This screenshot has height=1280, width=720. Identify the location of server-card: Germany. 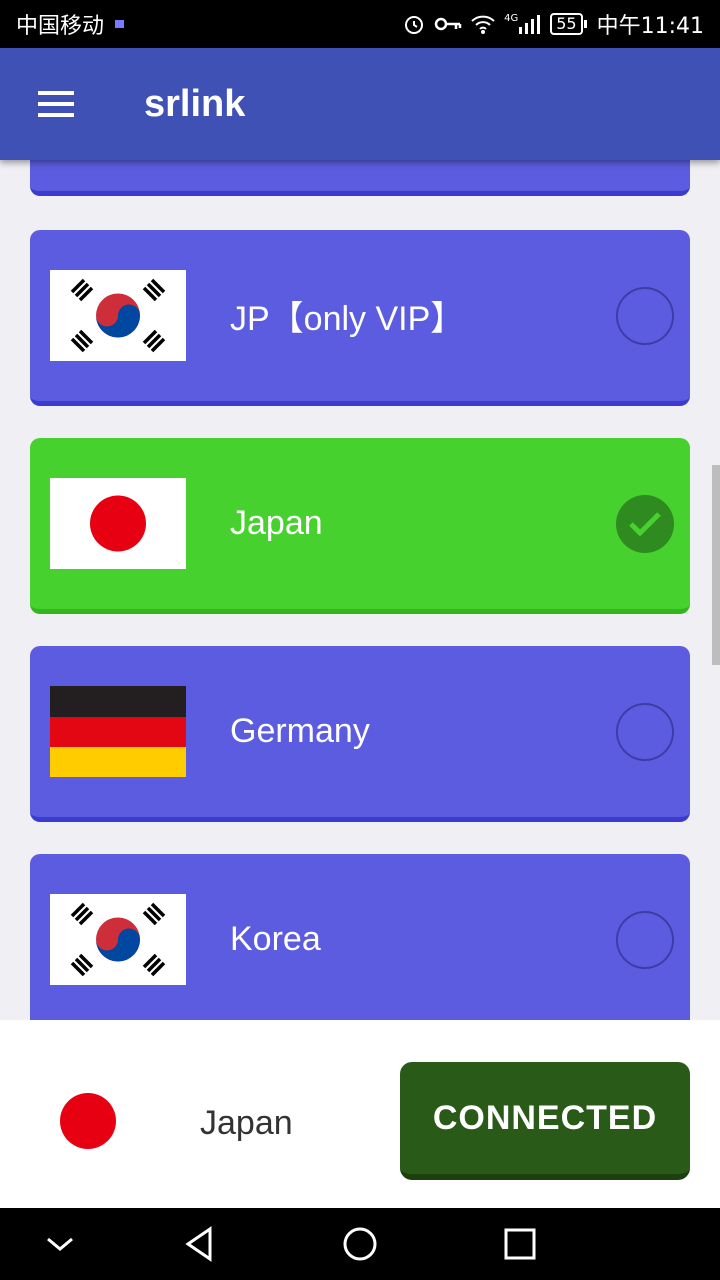
(360, 734).